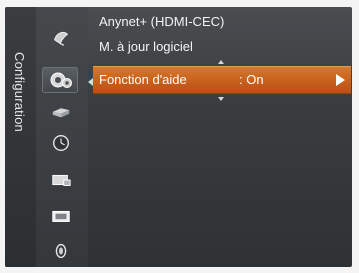  What do you see at coordinates (146, 47) in the screenshot?
I see `menu-item-software-update: M. à jour logiciel` at bounding box center [146, 47].